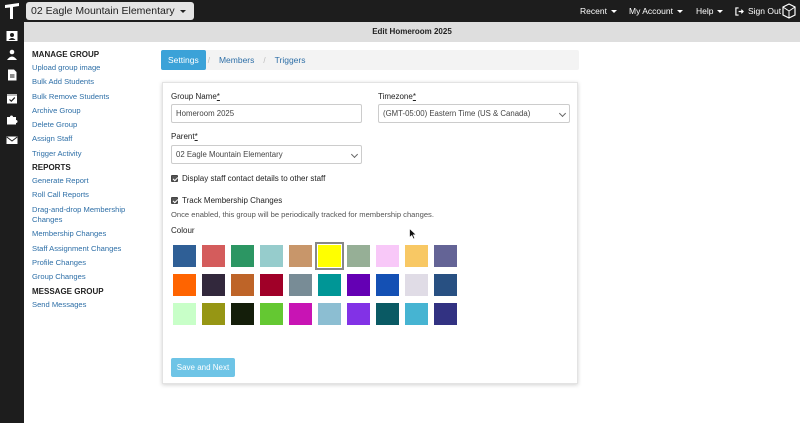 This screenshot has width=800, height=423. Describe the element at coordinates (92, 277) in the screenshot. I see `menu-group-changes: Group Changes` at that location.